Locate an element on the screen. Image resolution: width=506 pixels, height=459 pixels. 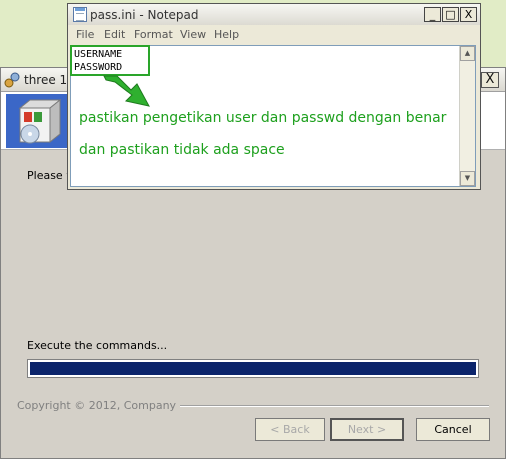
installer-close-button: X is located at coordinates (490, 80).